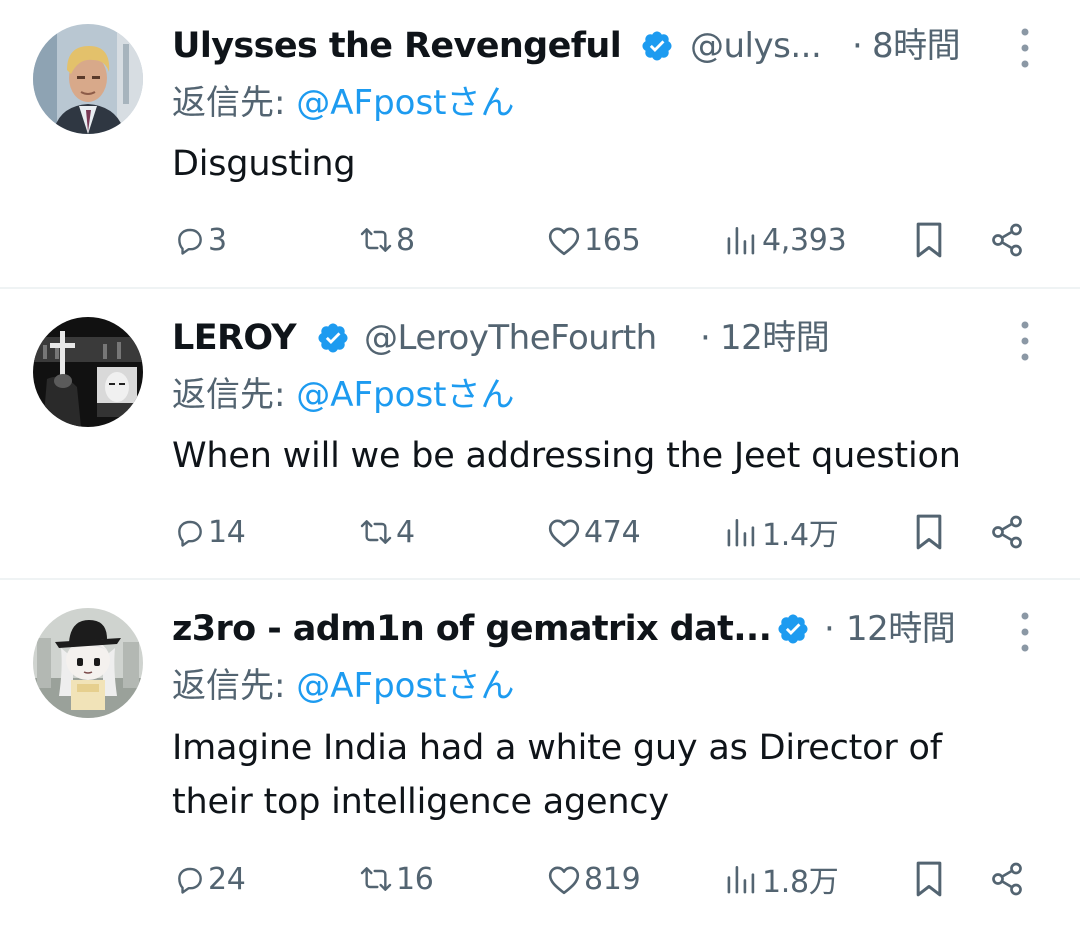 The height and width of the screenshot is (926, 1080). I want to click on like-button: 474, so click(593, 532).